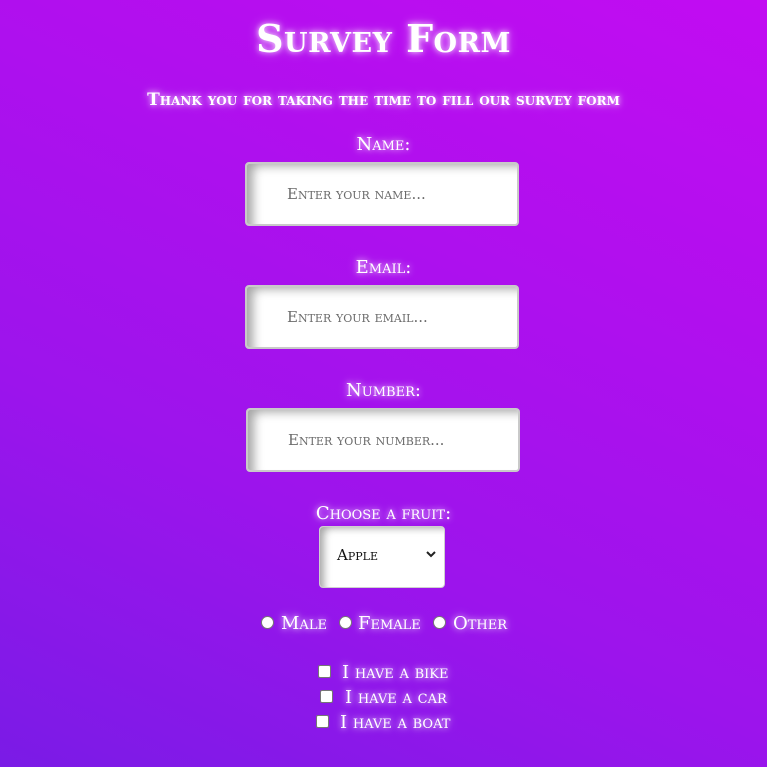 This screenshot has width=767, height=767. What do you see at coordinates (383, 38) in the screenshot?
I see `page-title: Survey Form` at bounding box center [383, 38].